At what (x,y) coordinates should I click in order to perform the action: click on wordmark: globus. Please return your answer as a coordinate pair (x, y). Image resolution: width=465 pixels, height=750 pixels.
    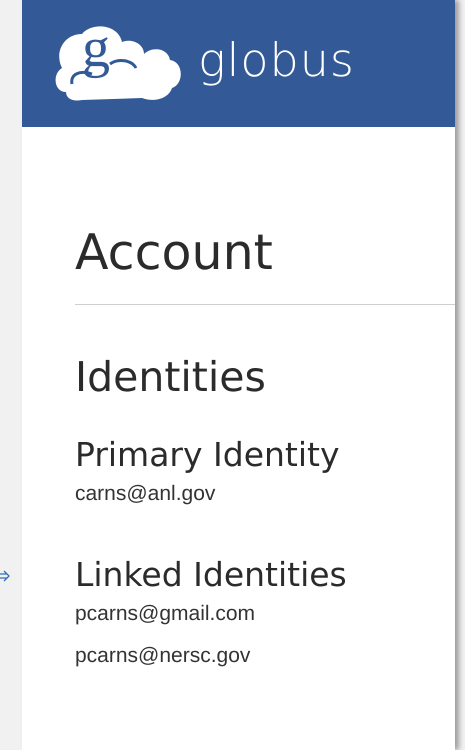
    Looking at the image, I should click on (276, 59).